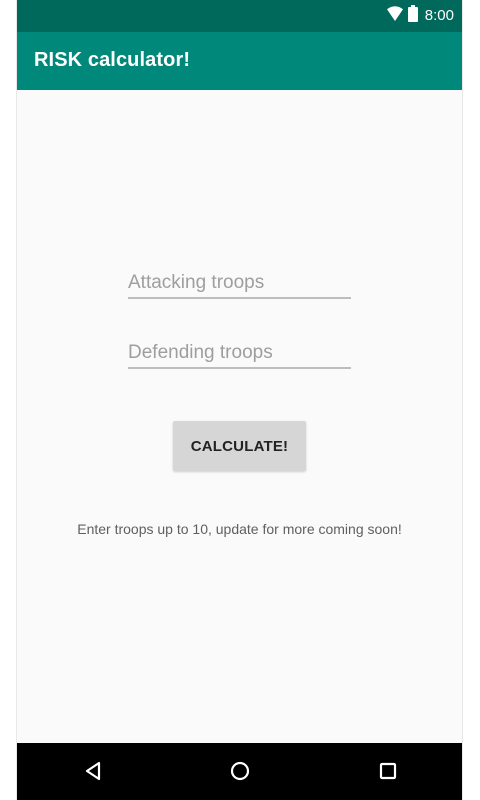 This screenshot has height=800, width=480. I want to click on calculate-button: CALCULATE!, so click(239, 446).